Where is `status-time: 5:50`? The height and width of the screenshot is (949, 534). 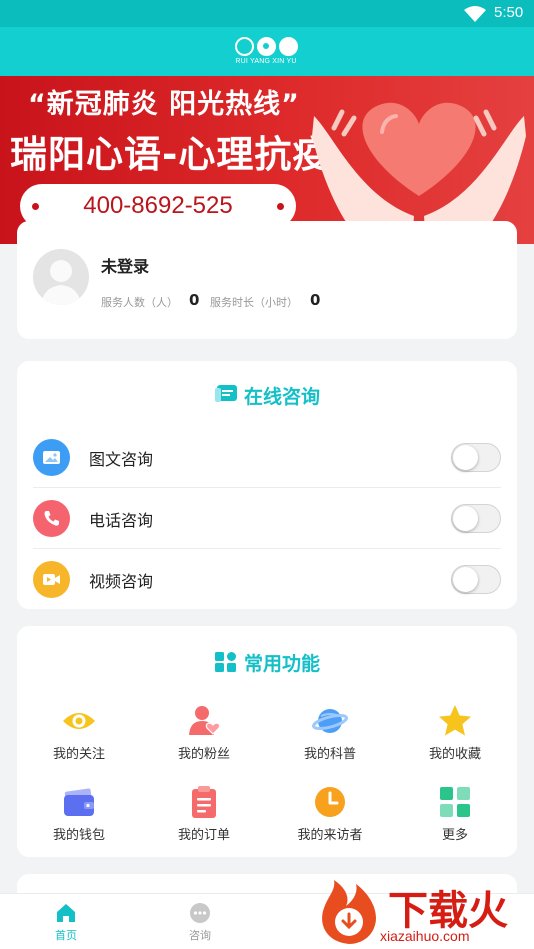 status-time: 5:50 is located at coordinates (509, 12).